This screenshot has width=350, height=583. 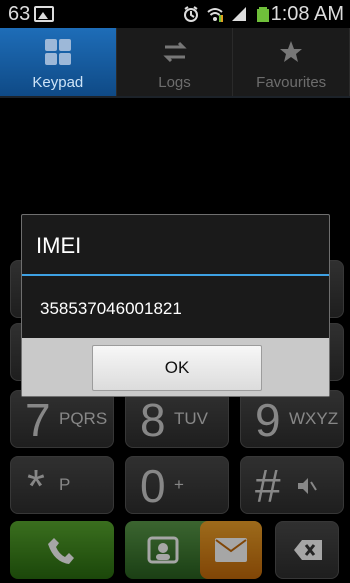 What do you see at coordinates (59, 245) in the screenshot?
I see `dialog-title: IMEI` at bounding box center [59, 245].